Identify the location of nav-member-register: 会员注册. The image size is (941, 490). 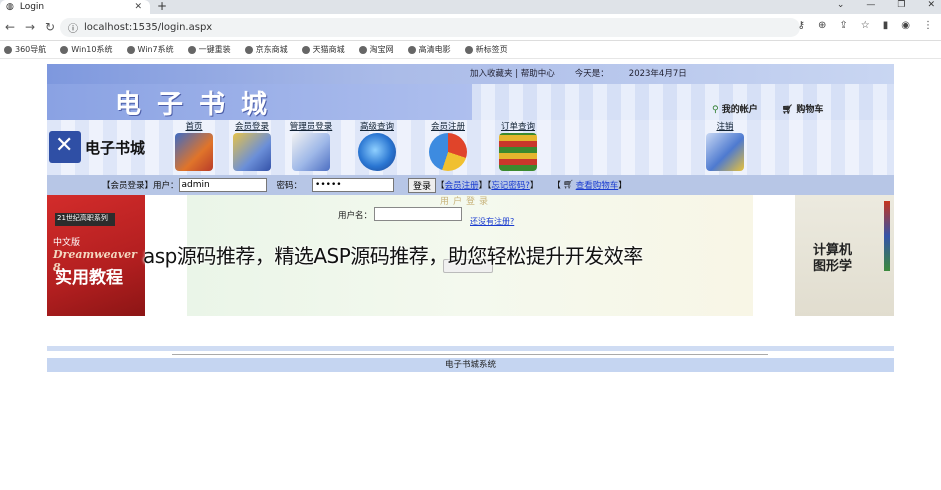
(448, 145).